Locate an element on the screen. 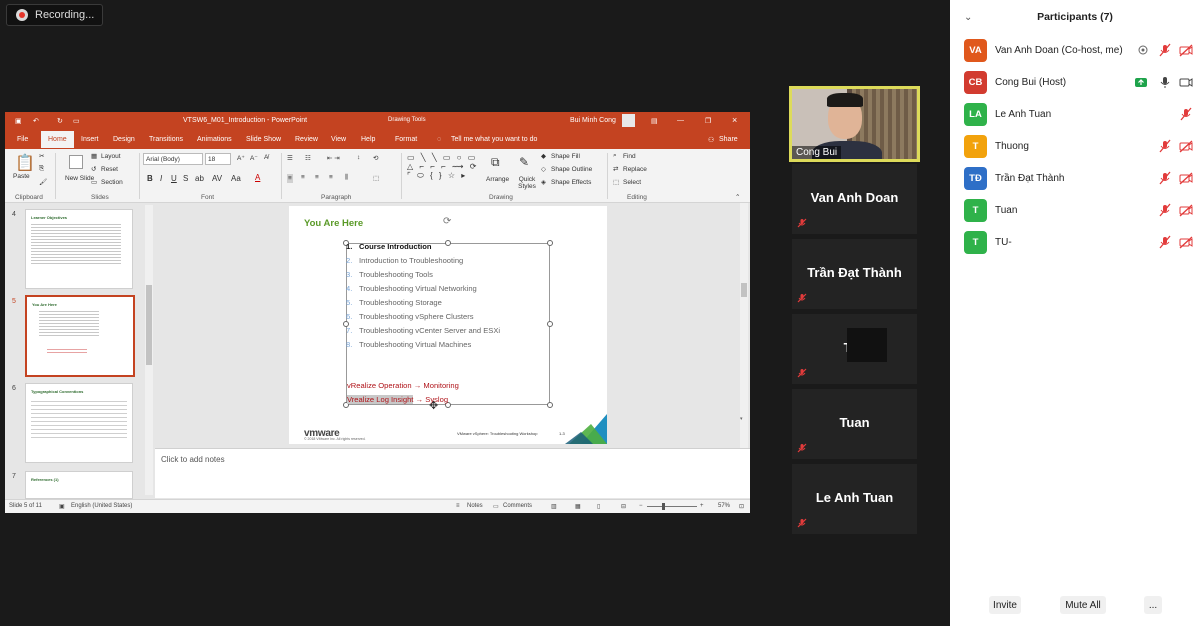 The image size is (1200, 626). bold-icon: B is located at coordinates (150, 178).